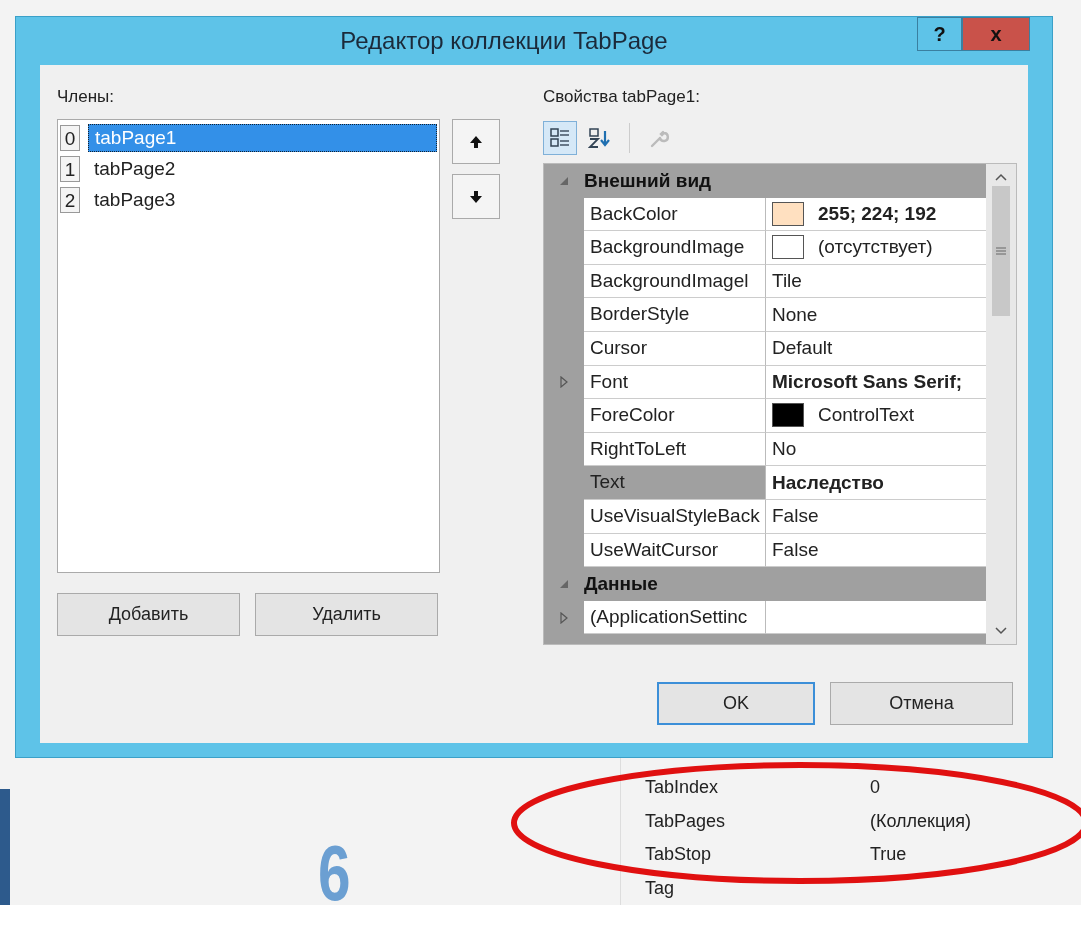  Describe the element at coordinates (600, 138) in the screenshot. I see `sort-az-icon` at that location.